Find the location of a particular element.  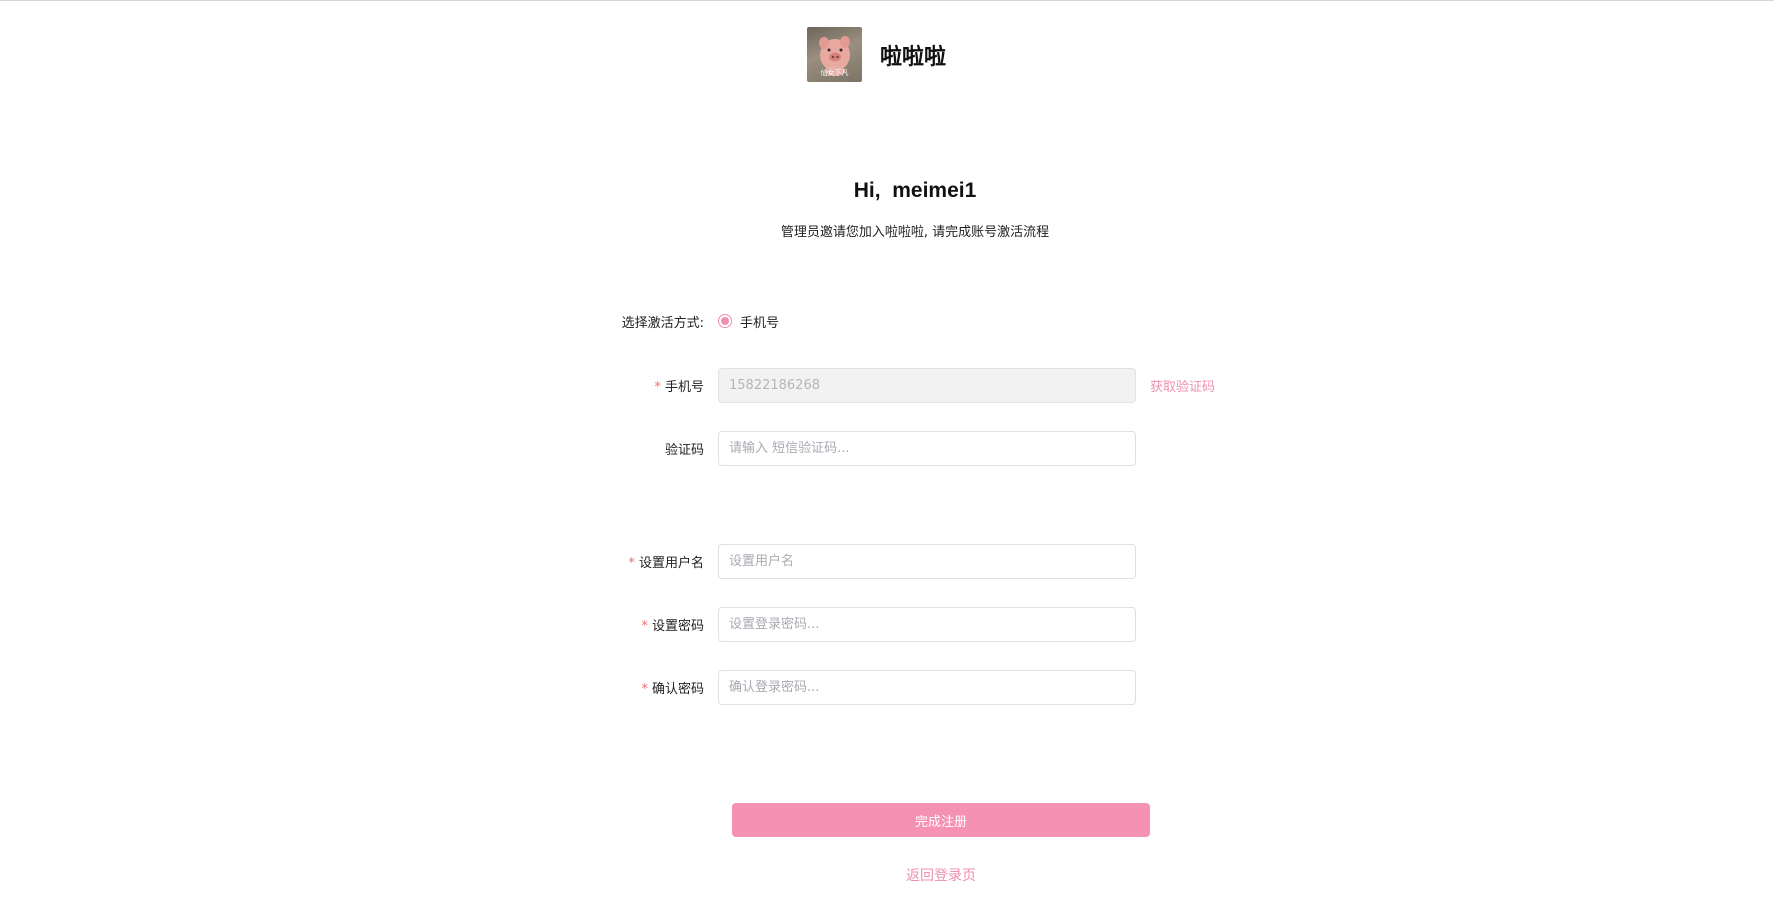

username-label: * 设置用户名 is located at coordinates (639, 561).